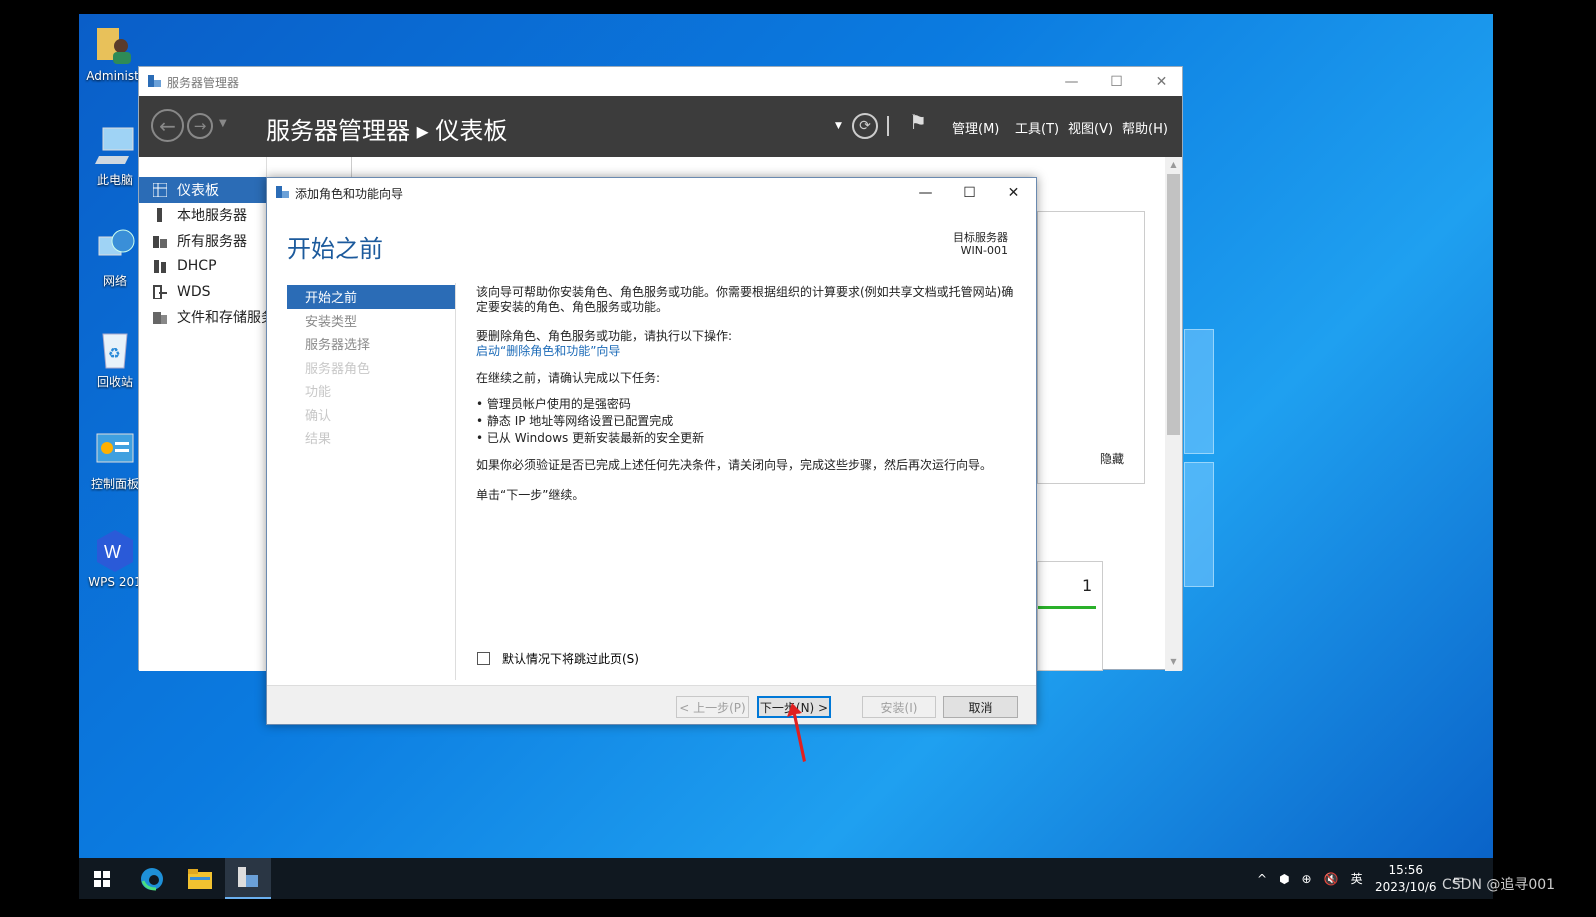 The width and height of the screenshot is (1596, 917). What do you see at coordinates (154, 81) in the screenshot?
I see `server-manager-app-icon` at bounding box center [154, 81].